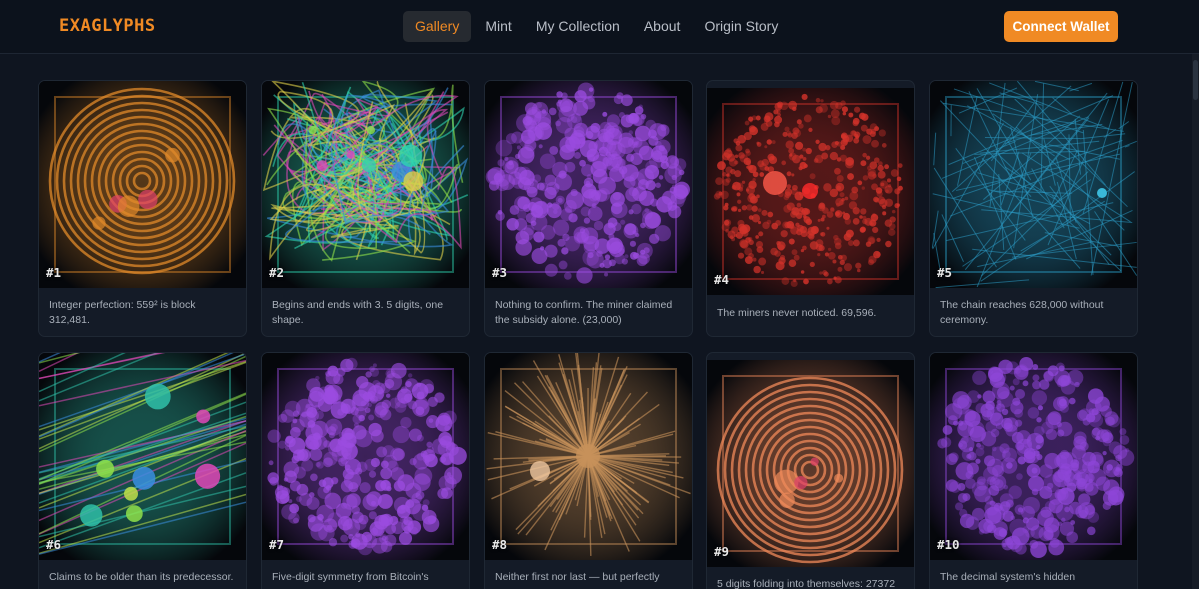 Image resolution: width=1199 pixels, height=589 pixels. What do you see at coordinates (54, 544) in the screenshot?
I see `card-number: #6` at bounding box center [54, 544].